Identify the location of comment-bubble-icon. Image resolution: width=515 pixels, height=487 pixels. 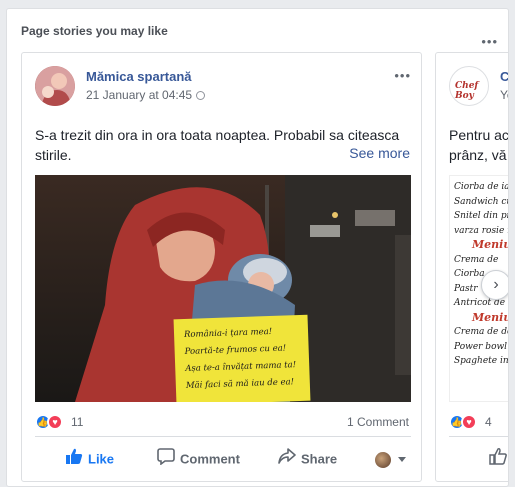
(166, 460).